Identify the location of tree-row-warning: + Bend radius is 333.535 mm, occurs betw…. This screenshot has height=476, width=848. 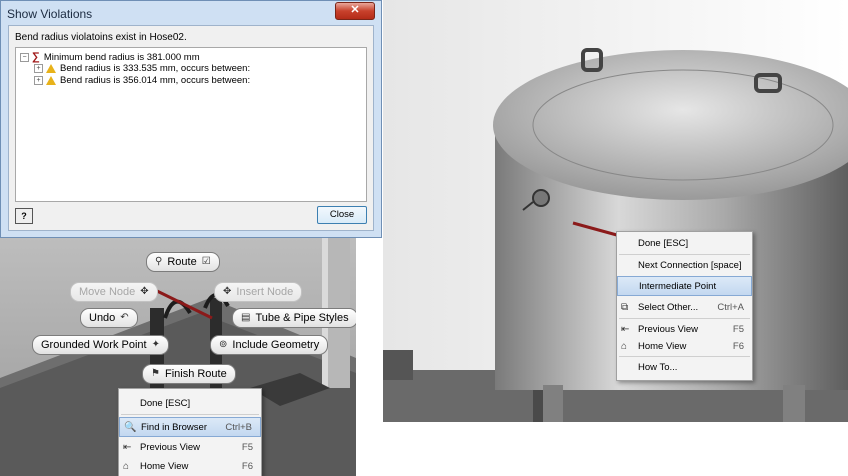
(142, 68).